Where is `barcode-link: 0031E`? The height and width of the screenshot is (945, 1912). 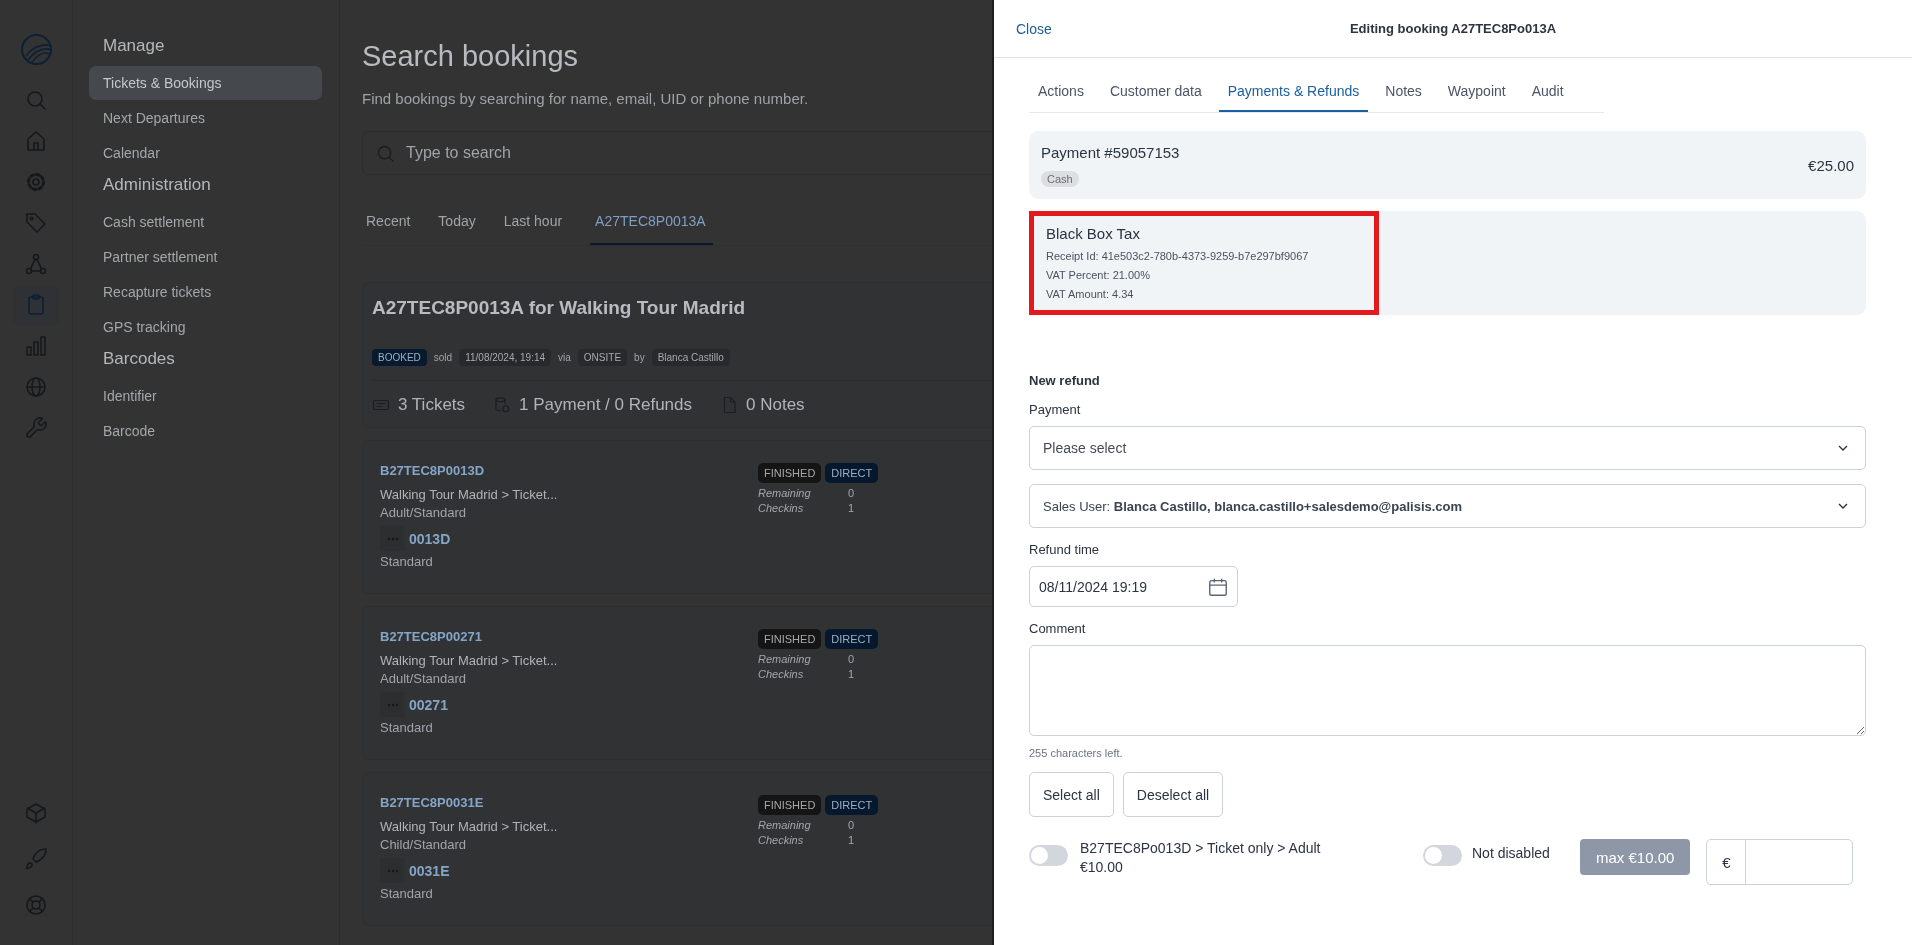
barcode-link: 0031E is located at coordinates (429, 870).